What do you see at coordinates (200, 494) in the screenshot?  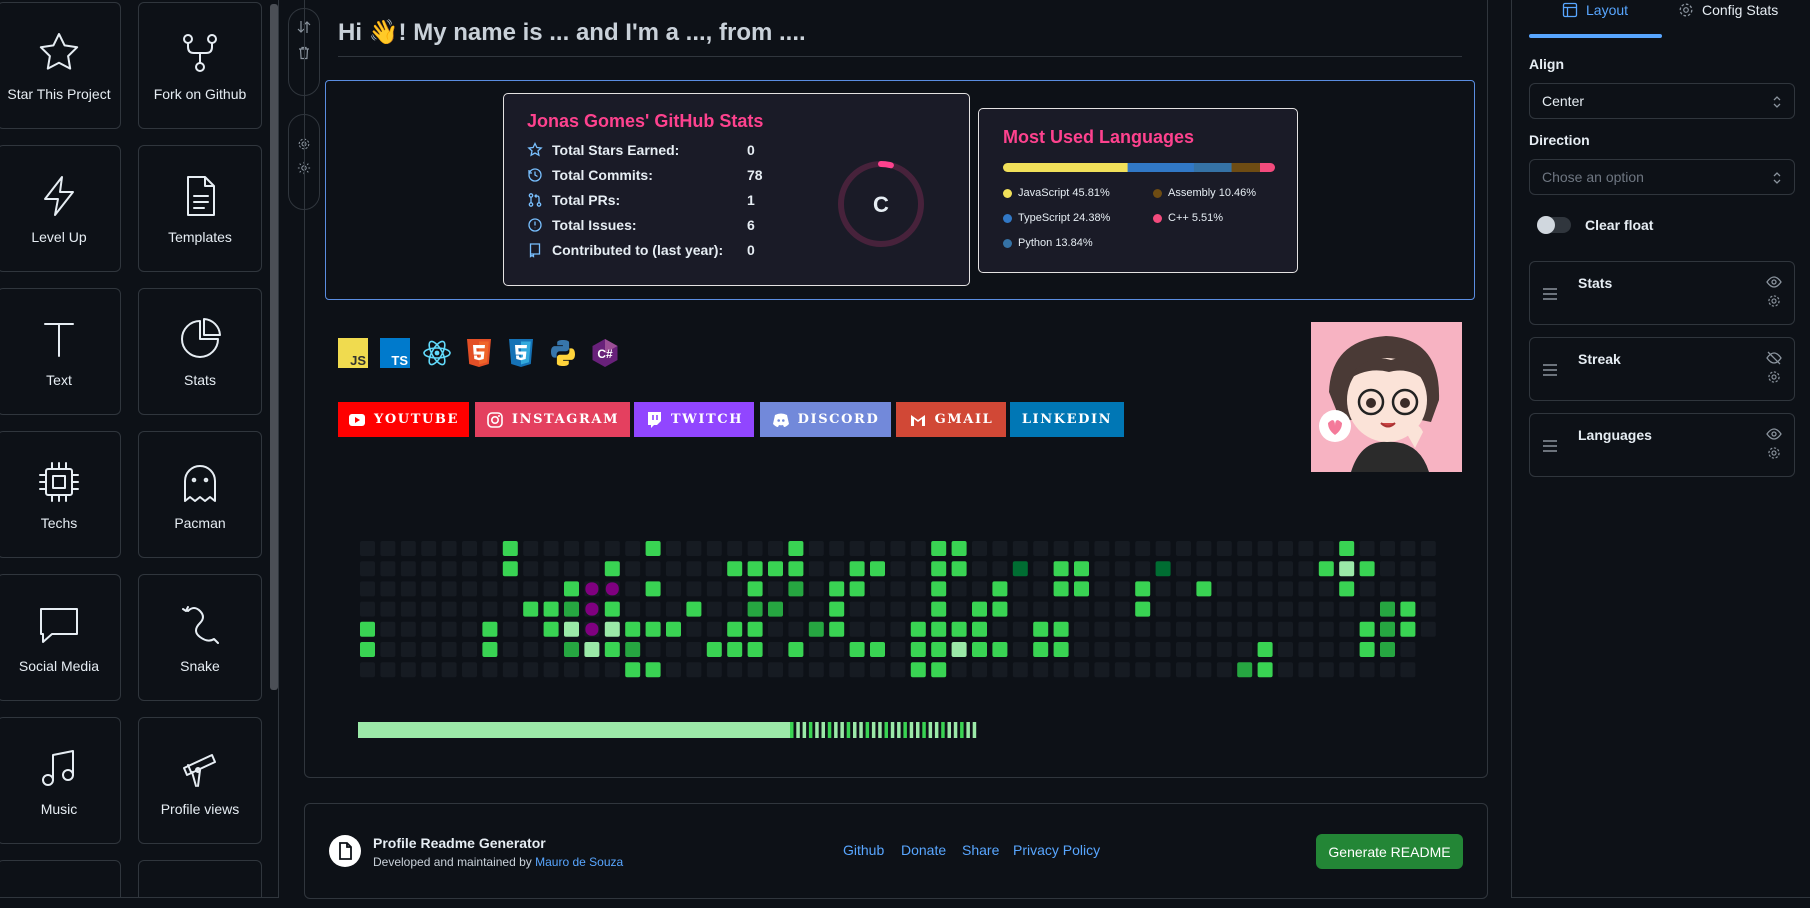 I see `sidebar-item-pacman: Pacman` at bounding box center [200, 494].